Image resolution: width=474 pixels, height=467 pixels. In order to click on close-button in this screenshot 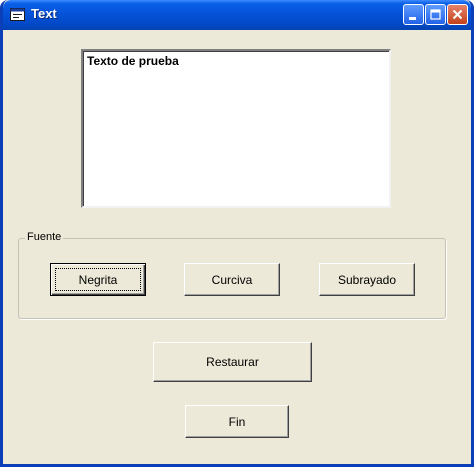, I will do `click(457, 14)`.